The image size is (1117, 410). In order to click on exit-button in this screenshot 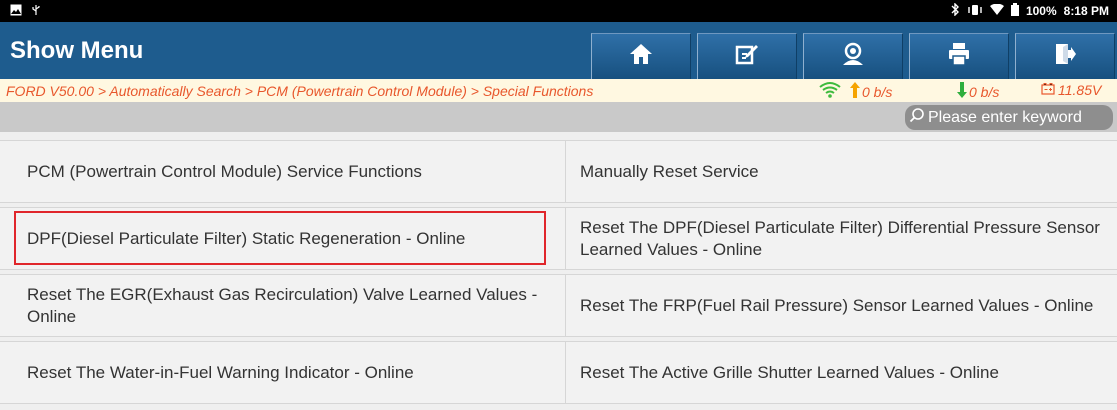, I will do `click(1065, 56)`.